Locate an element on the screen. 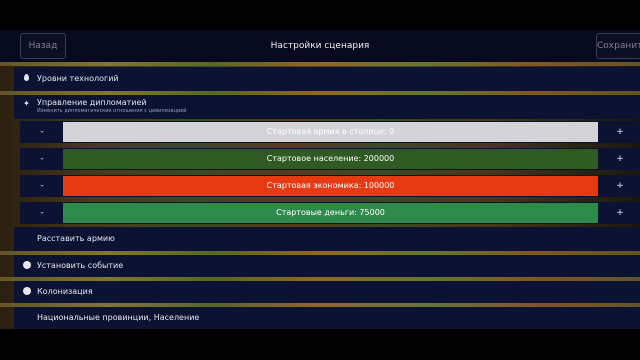 The image size is (640, 360). page-title: Настройки сценария is located at coordinates (320, 46).